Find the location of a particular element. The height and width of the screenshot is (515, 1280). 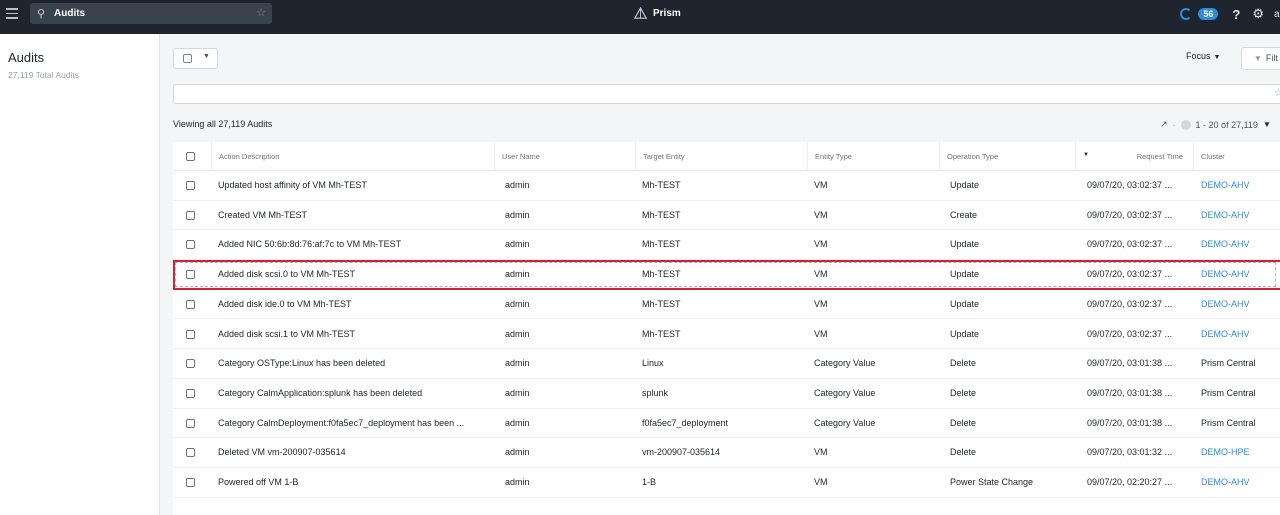

user-menu: a is located at coordinates (1277, 14).